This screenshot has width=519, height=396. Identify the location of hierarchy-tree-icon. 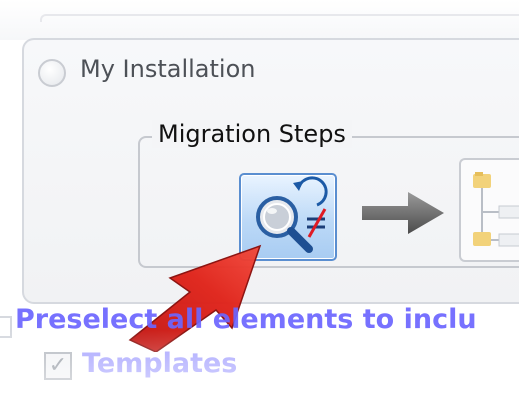
(496, 209).